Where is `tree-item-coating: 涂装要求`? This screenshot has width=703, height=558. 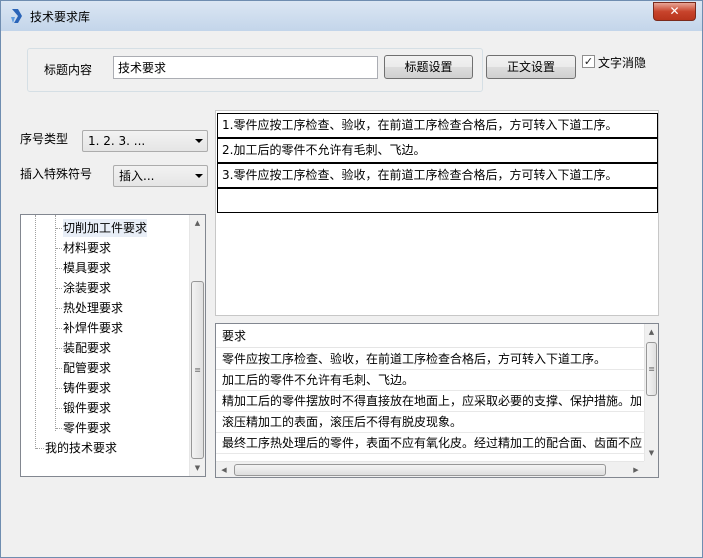 tree-item-coating: 涂装要求 is located at coordinates (87, 288).